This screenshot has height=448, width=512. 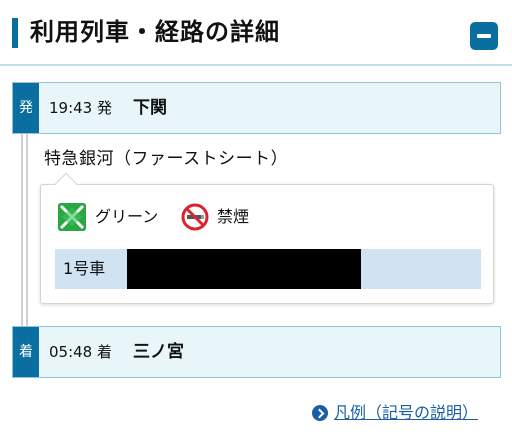 What do you see at coordinates (80, 352) in the screenshot?
I see `arrival-time: 05:48 着` at bounding box center [80, 352].